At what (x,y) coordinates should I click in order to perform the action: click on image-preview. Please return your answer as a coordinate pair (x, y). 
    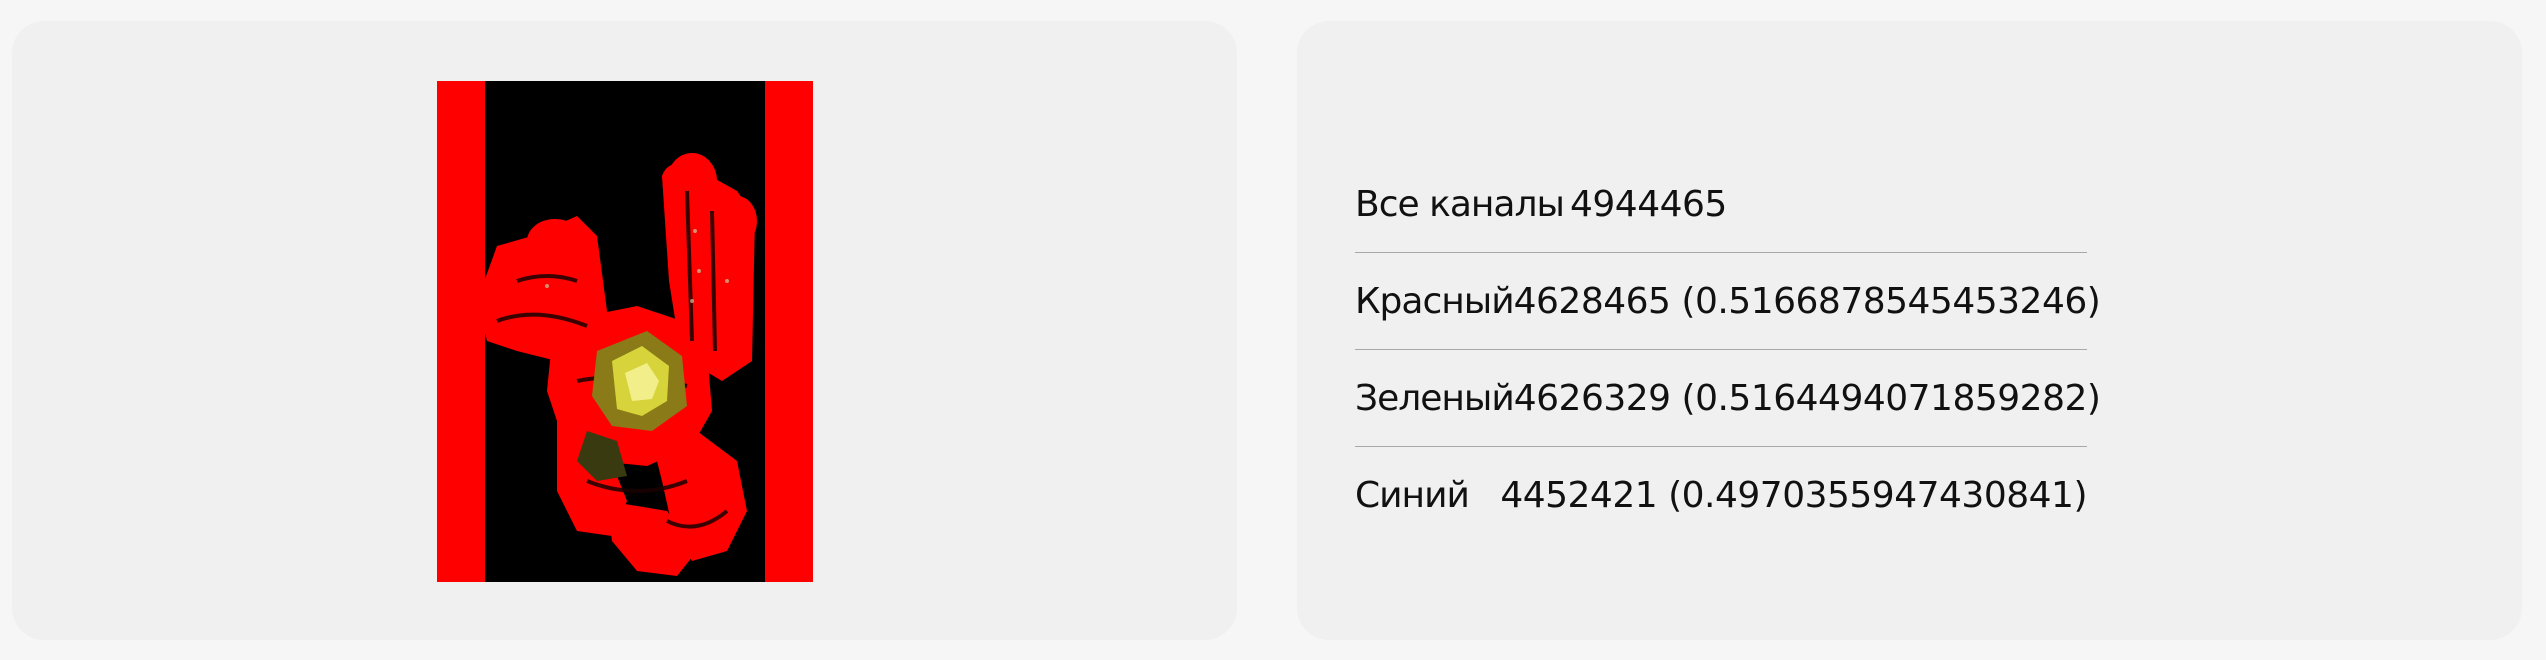
    Looking at the image, I should click on (625, 331).